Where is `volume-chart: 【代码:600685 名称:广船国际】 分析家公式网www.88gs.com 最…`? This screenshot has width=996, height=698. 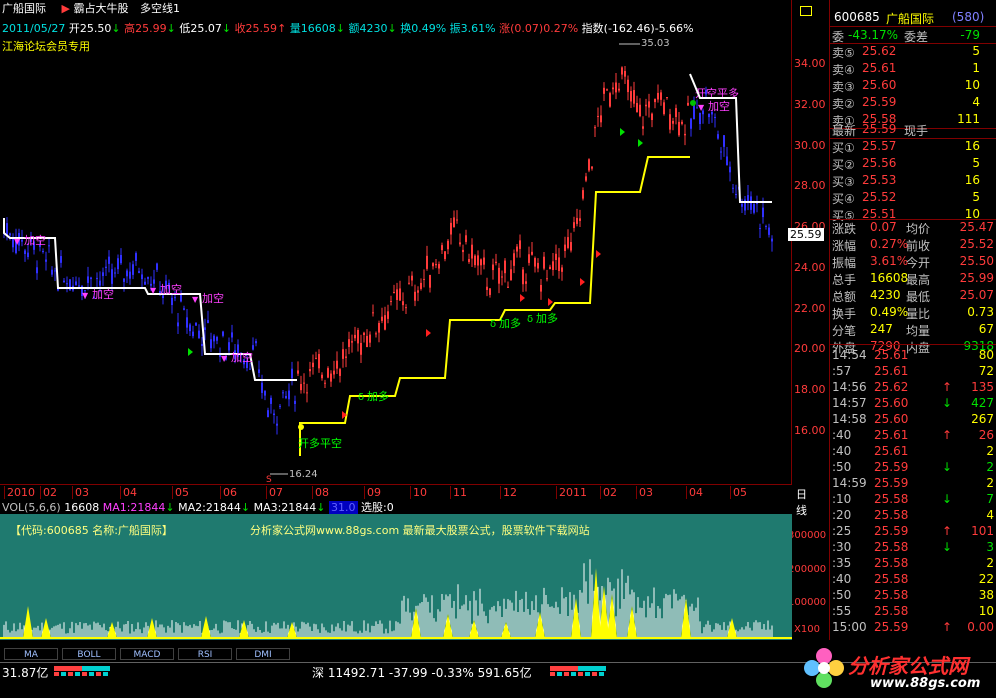
volume-chart: 【代码:600685 名称:广船国际】 分析家公式网www.88gs.com 最… is located at coordinates (396, 577).